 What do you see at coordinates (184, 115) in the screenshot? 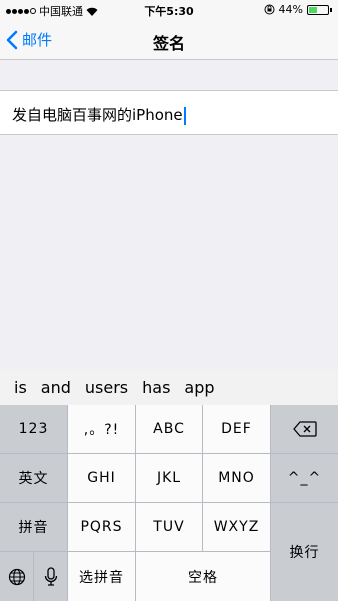
I see `text-cursor` at bounding box center [184, 115].